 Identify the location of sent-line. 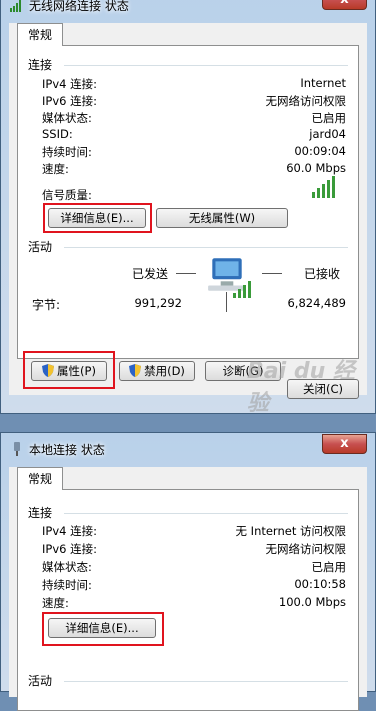
(186, 273).